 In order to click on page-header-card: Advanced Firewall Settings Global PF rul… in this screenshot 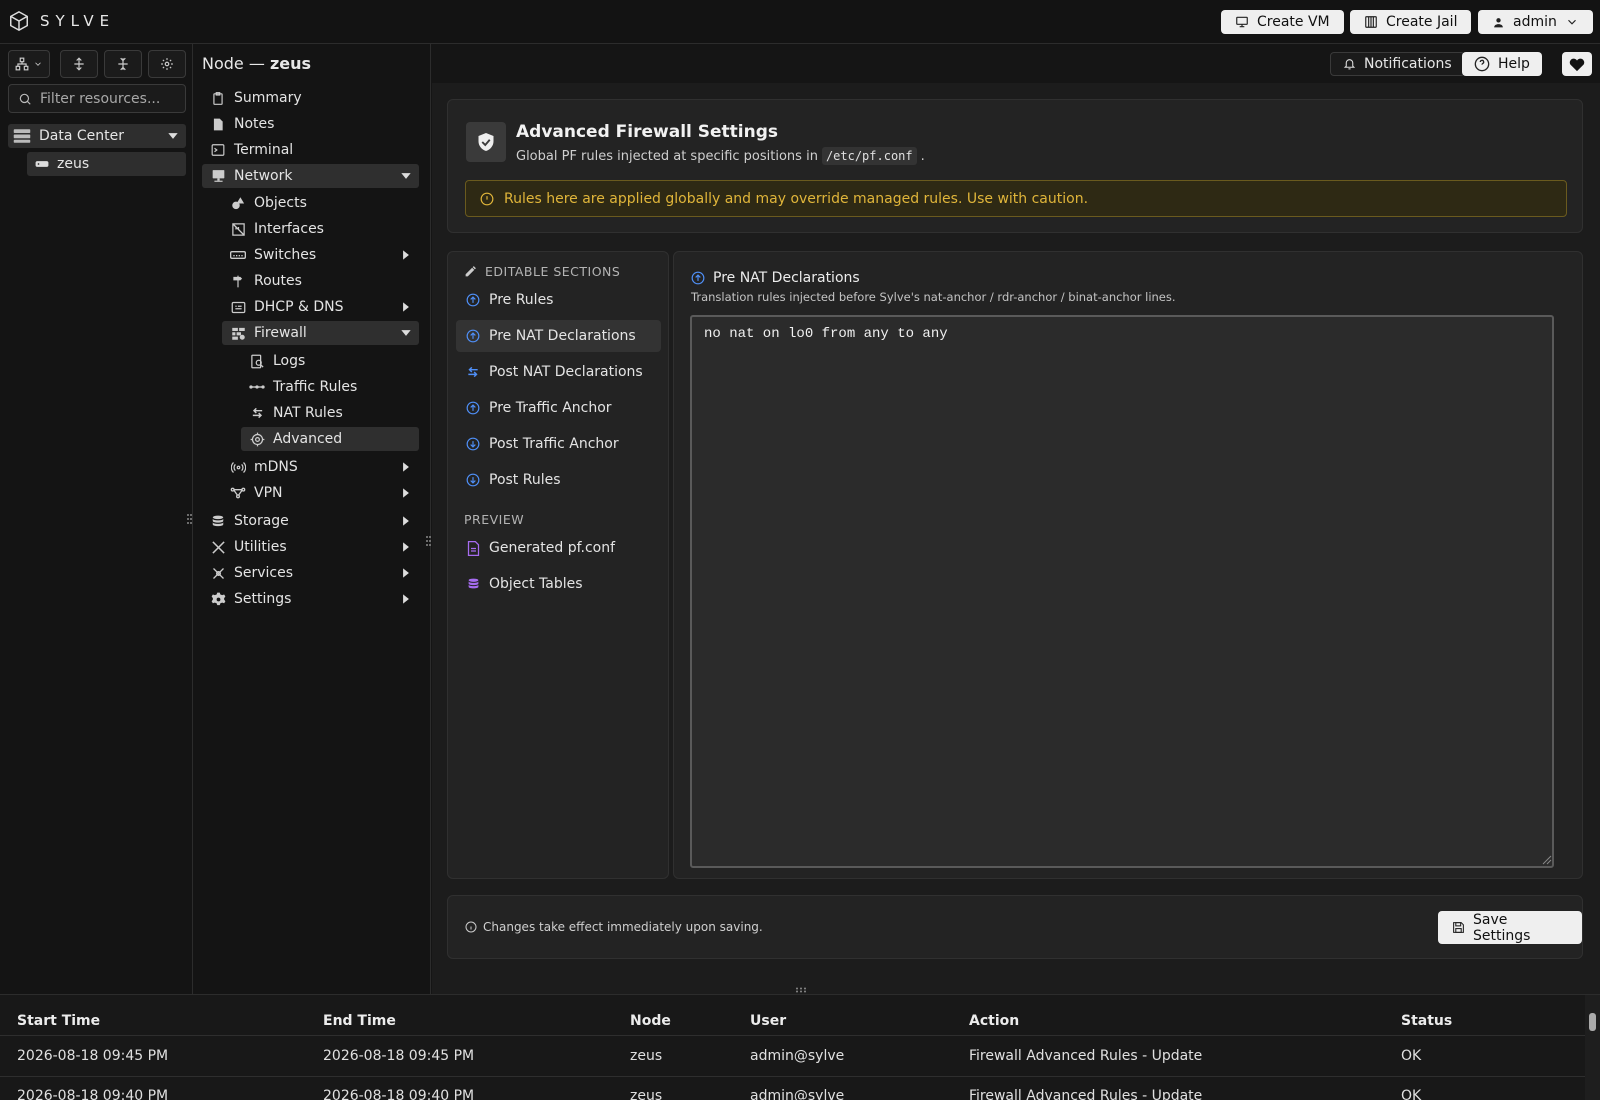, I will do `click(1015, 166)`.